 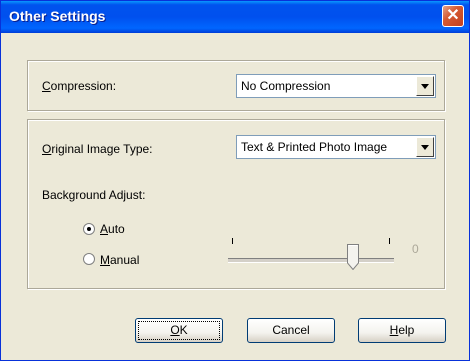 What do you see at coordinates (97, 149) in the screenshot?
I see `image-type-label: Original Image Type:` at bounding box center [97, 149].